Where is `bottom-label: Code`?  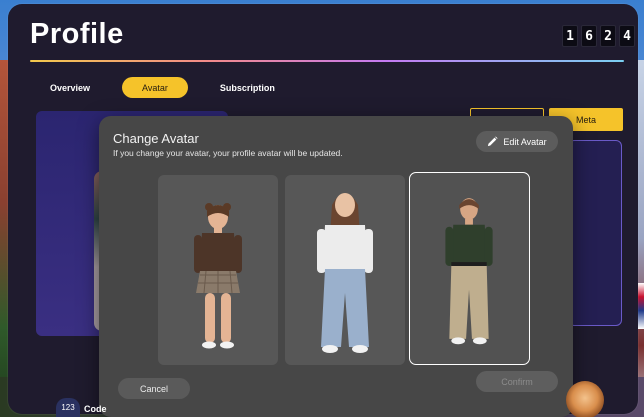 bottom-label: Code is located at coordinates (95, 409).